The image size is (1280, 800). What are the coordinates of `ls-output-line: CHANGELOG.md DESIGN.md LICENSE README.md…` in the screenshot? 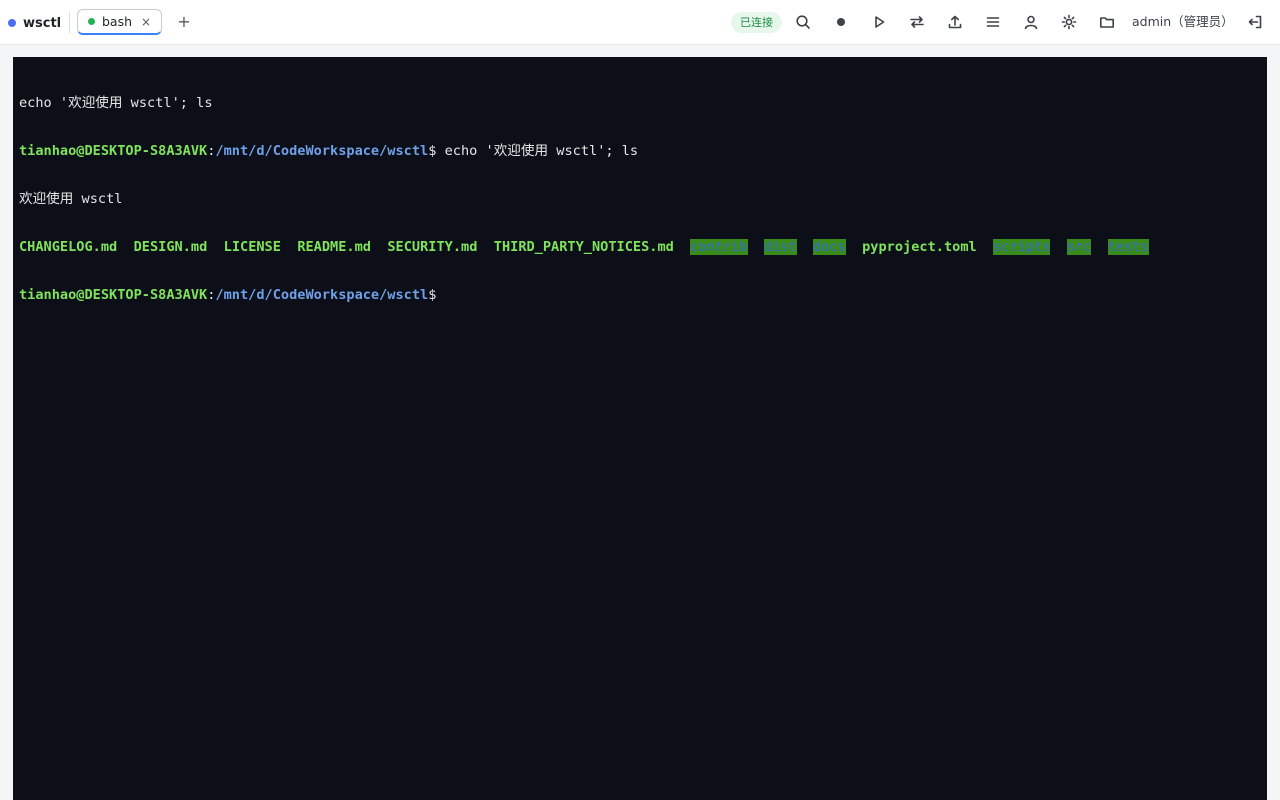 It's located at (639, 247).